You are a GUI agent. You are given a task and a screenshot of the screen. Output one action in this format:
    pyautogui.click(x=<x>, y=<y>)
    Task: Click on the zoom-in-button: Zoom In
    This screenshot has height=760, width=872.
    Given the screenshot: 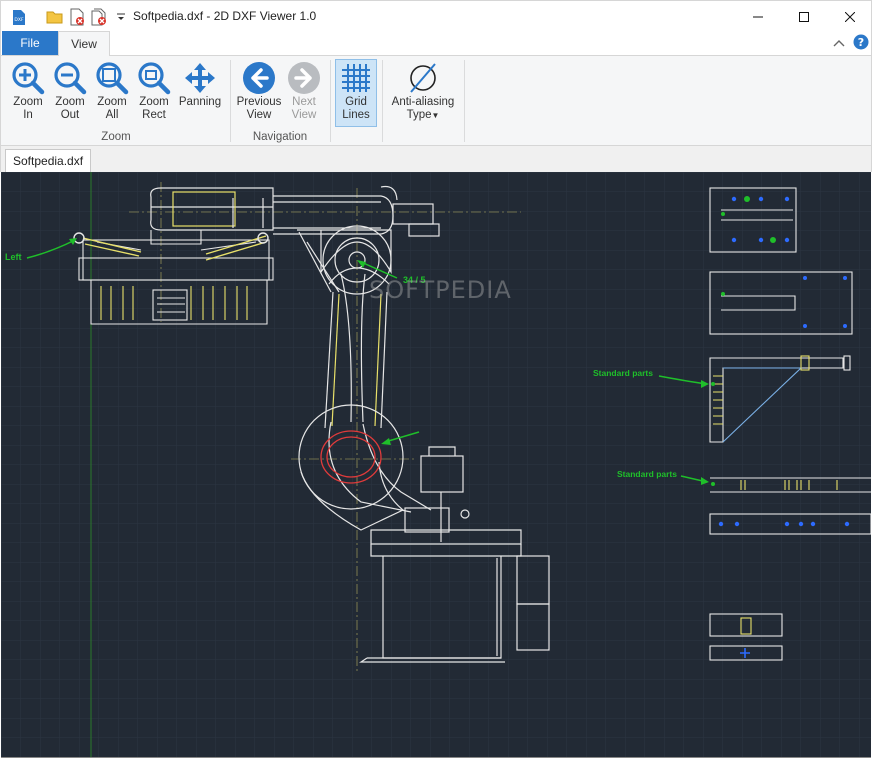 What is the action you would take?
    pyautogui.click(x=28, y=91)
    